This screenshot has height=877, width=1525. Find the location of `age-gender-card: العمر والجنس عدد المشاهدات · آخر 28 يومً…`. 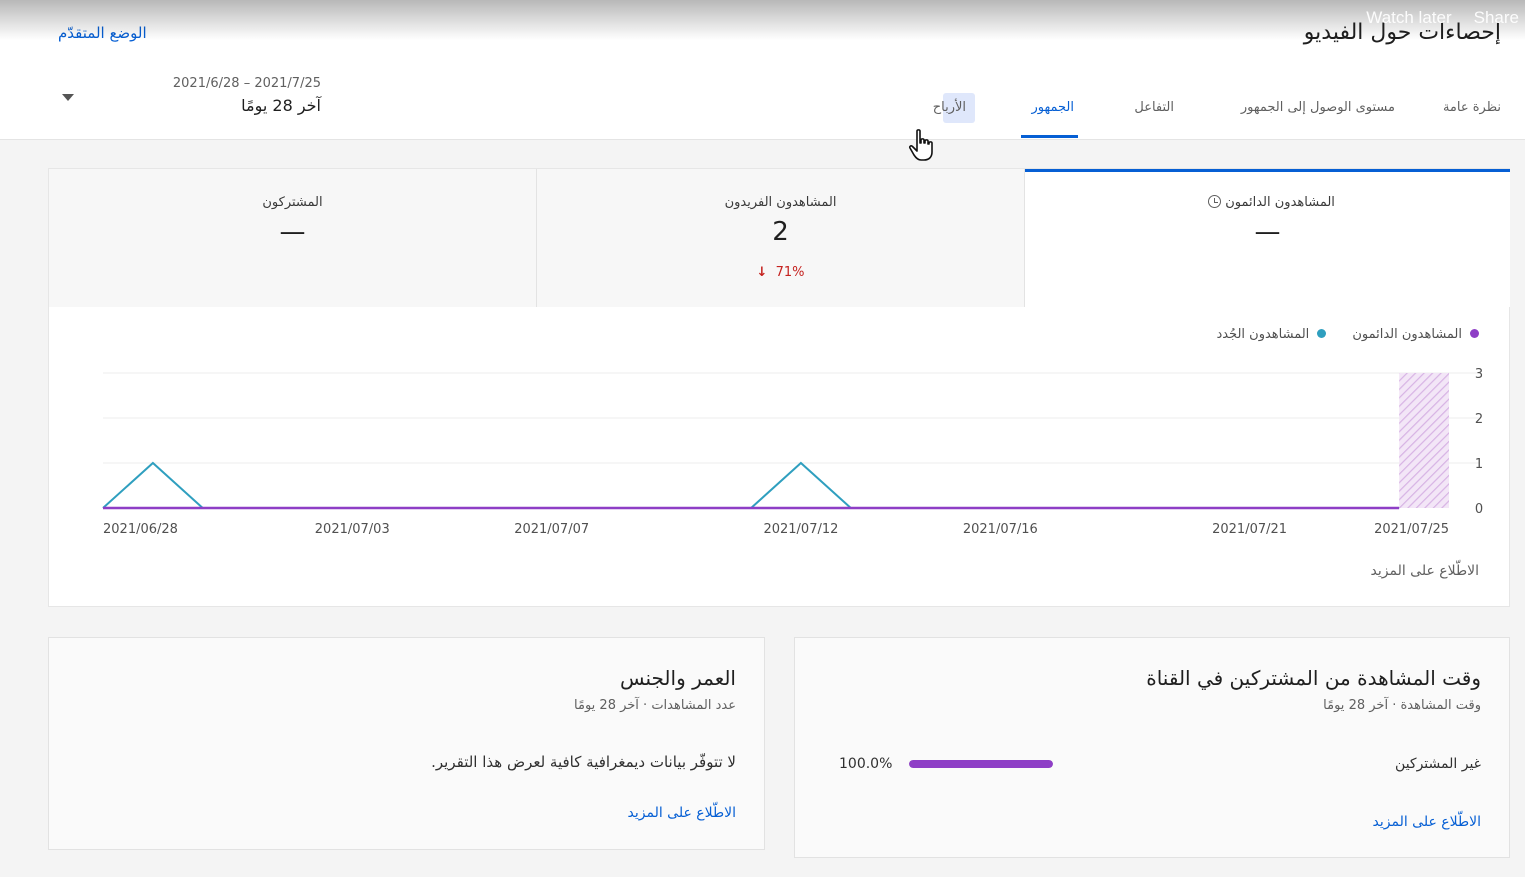

age-gender-card: العمر والجنس عدد المشاهدات · آخر 28 يومً… is located at coordinates (406, 743).